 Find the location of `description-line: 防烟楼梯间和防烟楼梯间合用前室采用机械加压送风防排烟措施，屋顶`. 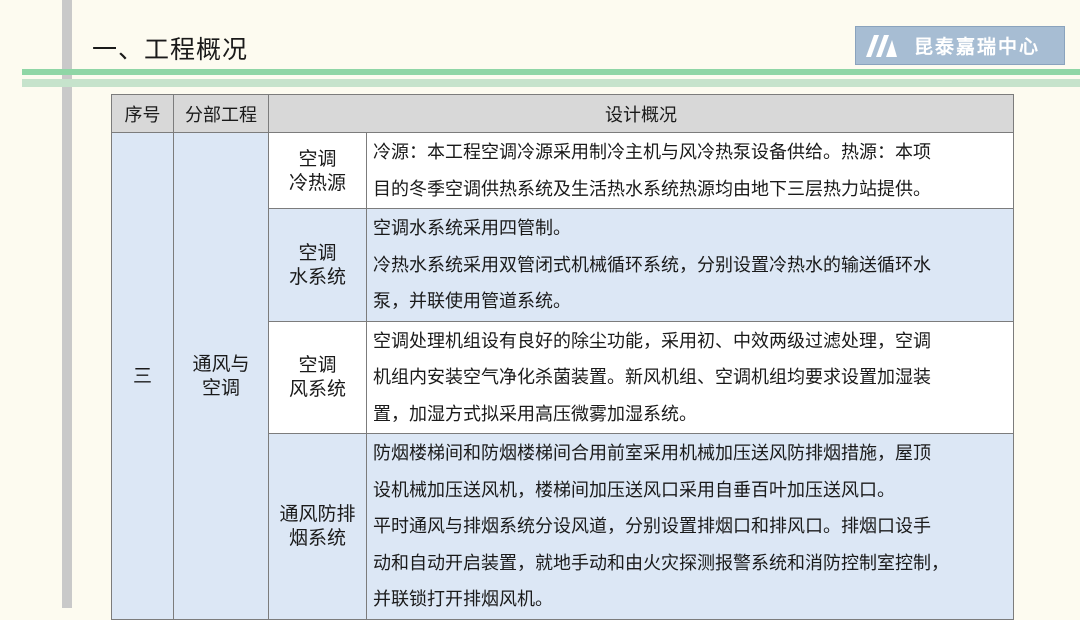

description-line: 防烟楼梯间和防烟楼梯间合用前室采用机械加压送风防排烟措施，屋顶 is located at coordinates (652, 453).